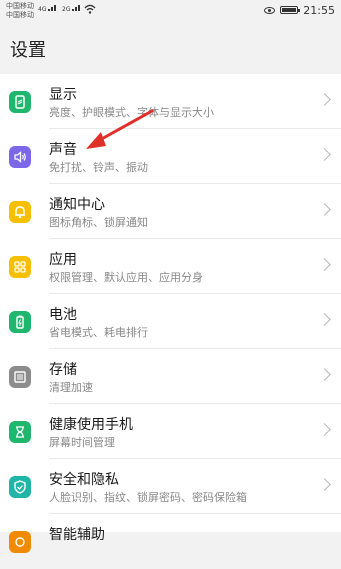 This screenshot has width=341, height=569. Describe the element at coordinates (77, 205) in the screenshot. I see `item-label: 通知中心` at that location.